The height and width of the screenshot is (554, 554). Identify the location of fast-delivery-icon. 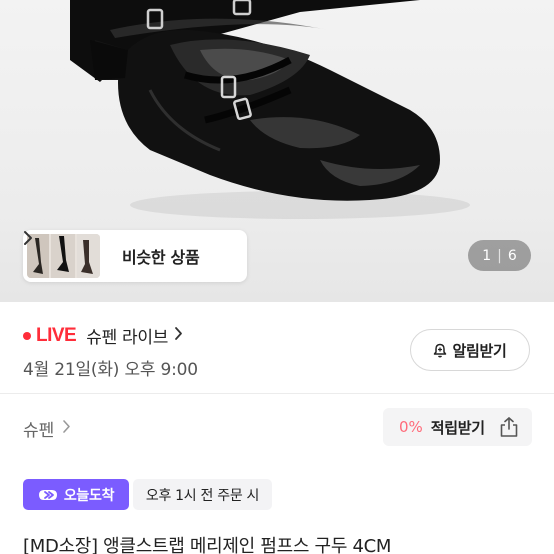
(48, 495).